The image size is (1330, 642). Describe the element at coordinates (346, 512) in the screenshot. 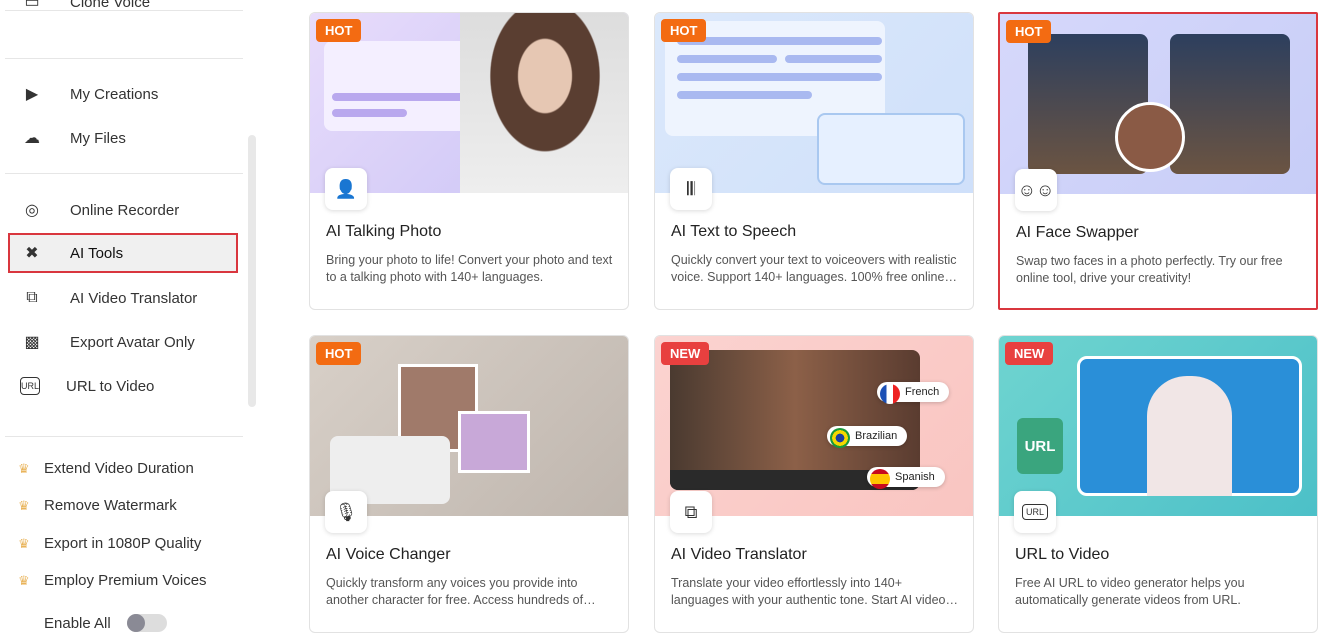

I see `voice-changer-icon: 🎙` at that location.